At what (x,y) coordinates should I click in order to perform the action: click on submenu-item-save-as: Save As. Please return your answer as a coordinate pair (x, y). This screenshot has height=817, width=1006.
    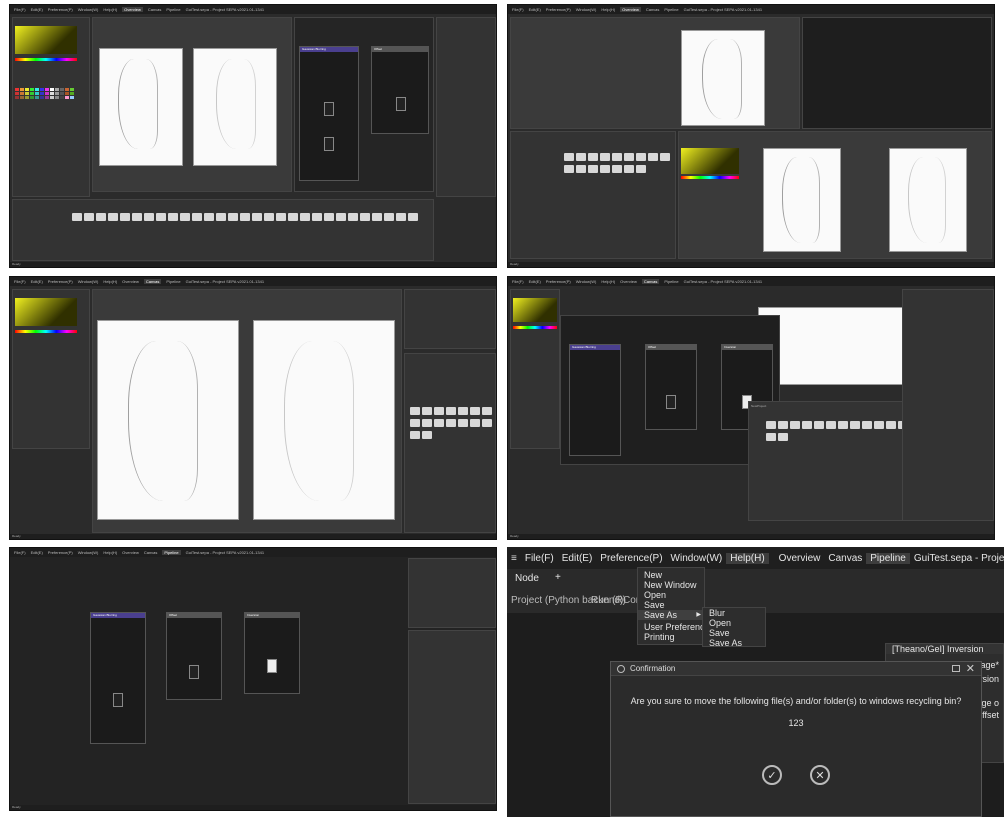
    Looking at the image, I should click on (734, 643).